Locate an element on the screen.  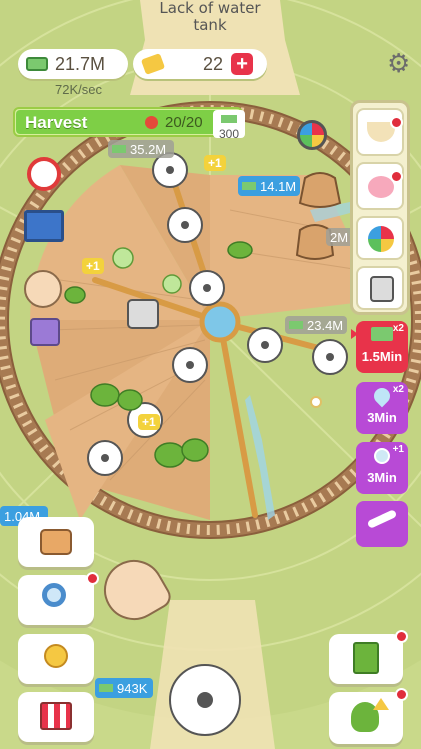
robot-slot is located at coordinates (380, 288).